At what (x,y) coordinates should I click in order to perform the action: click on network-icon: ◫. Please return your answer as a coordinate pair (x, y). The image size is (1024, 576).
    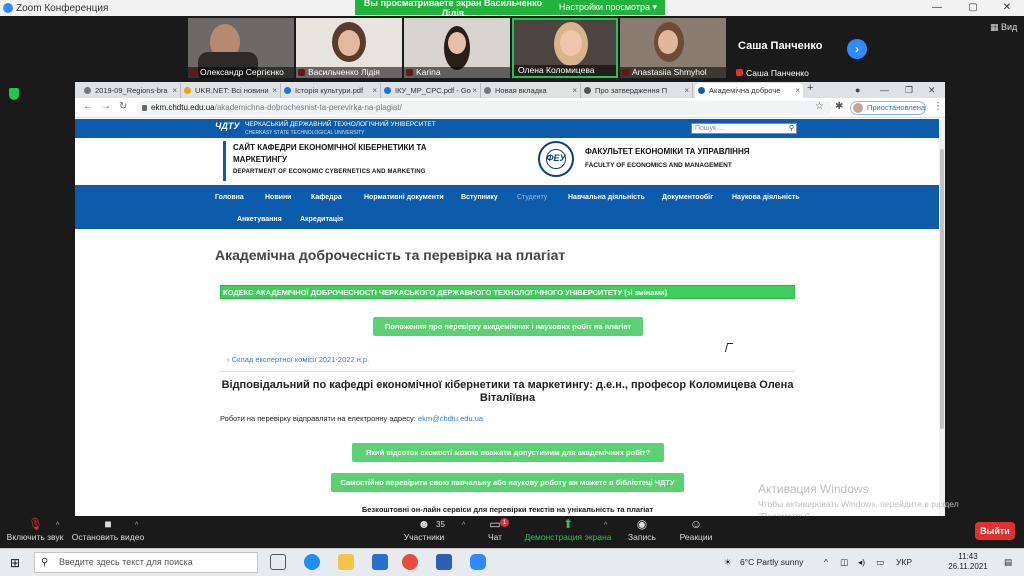
    Looking at the image, I should click on (844, 562).